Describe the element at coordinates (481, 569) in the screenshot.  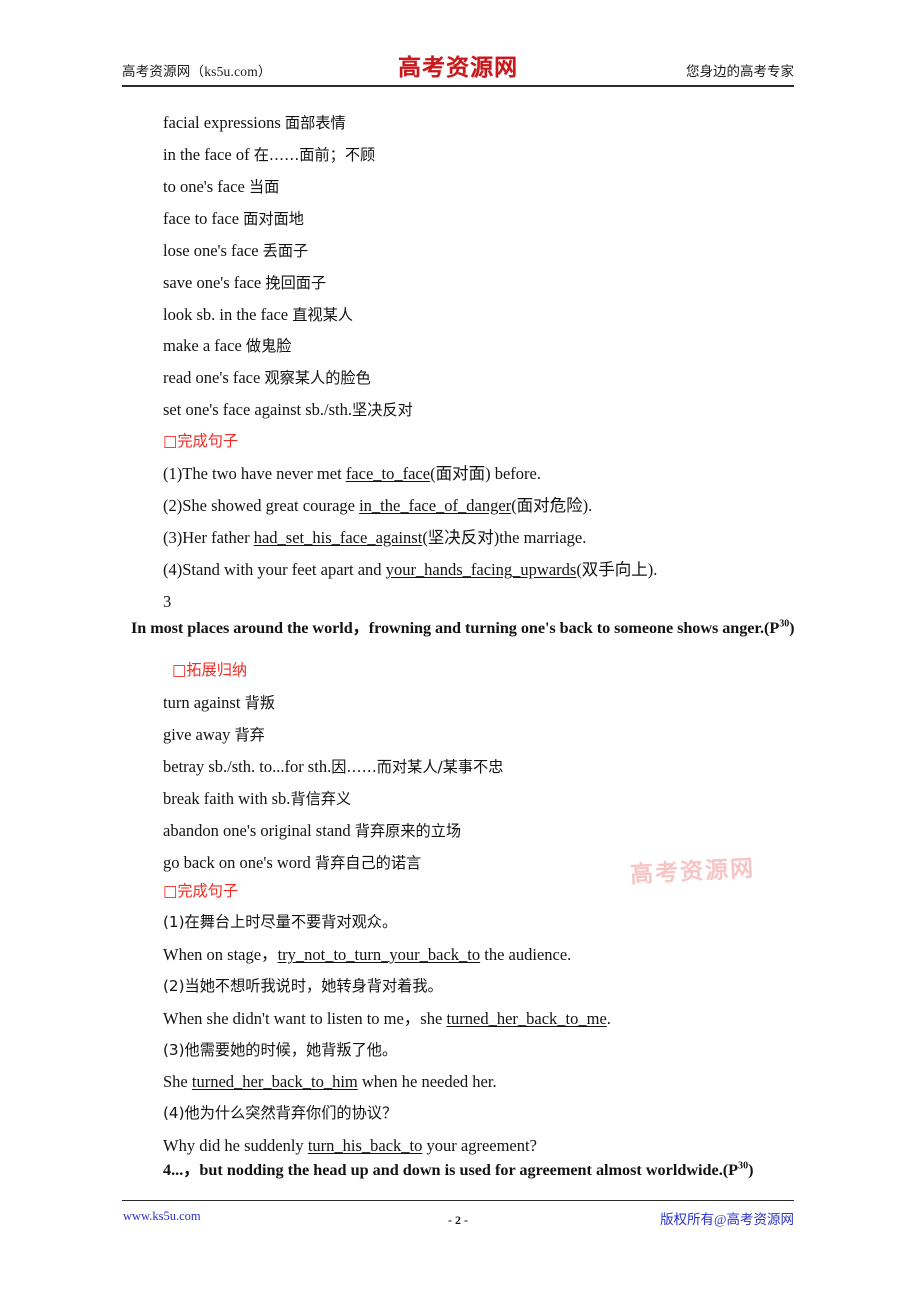
I see `answer-blank: your_hands_facing_upwards` at that location.